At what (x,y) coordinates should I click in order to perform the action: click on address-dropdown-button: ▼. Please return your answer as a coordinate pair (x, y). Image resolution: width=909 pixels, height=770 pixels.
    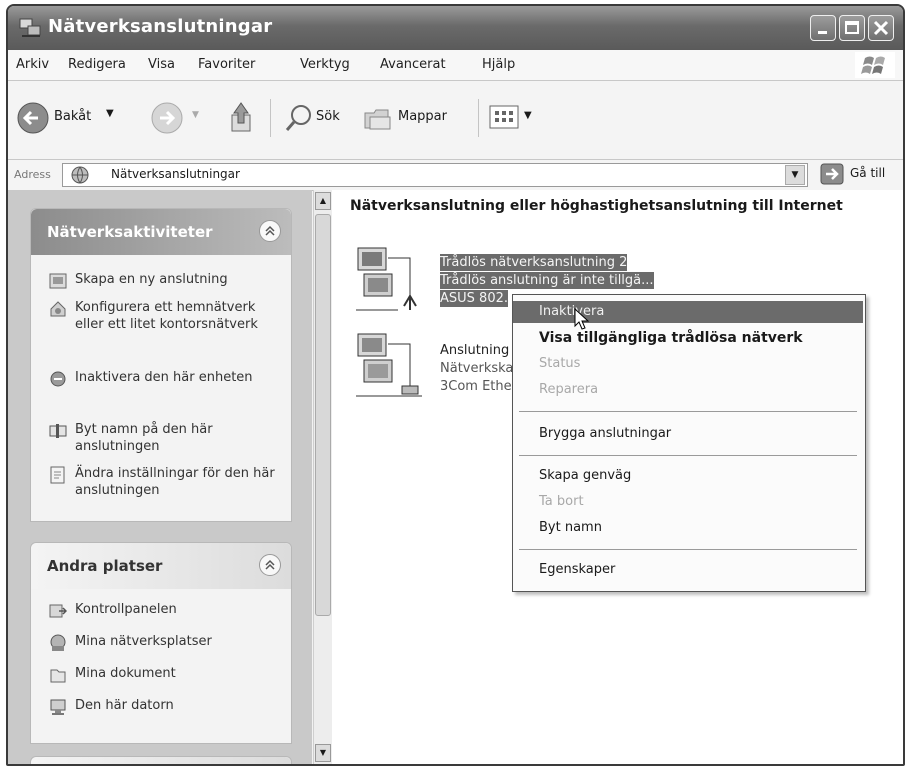
    Looking at the image, I should click on (795, 175).